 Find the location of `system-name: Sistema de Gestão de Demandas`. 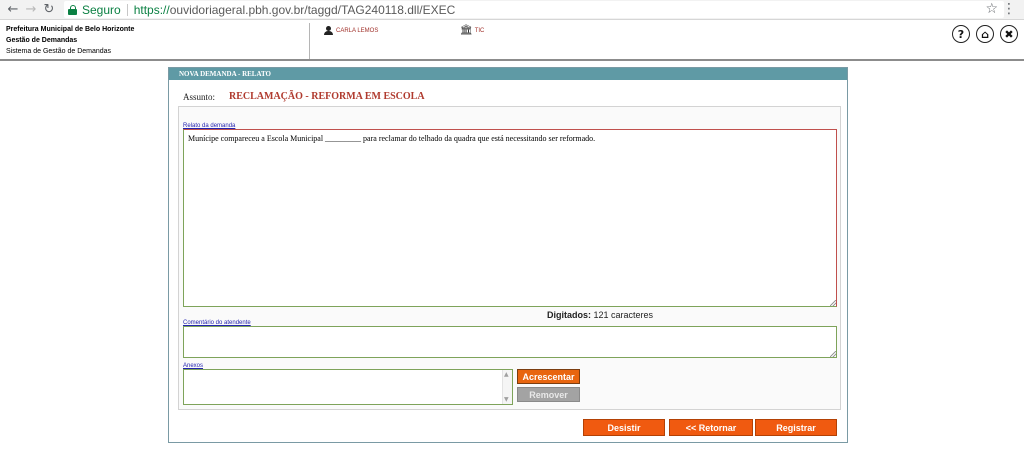

system-name: Sistema de Gestão de Demandas is located at coordinates (59, 51).